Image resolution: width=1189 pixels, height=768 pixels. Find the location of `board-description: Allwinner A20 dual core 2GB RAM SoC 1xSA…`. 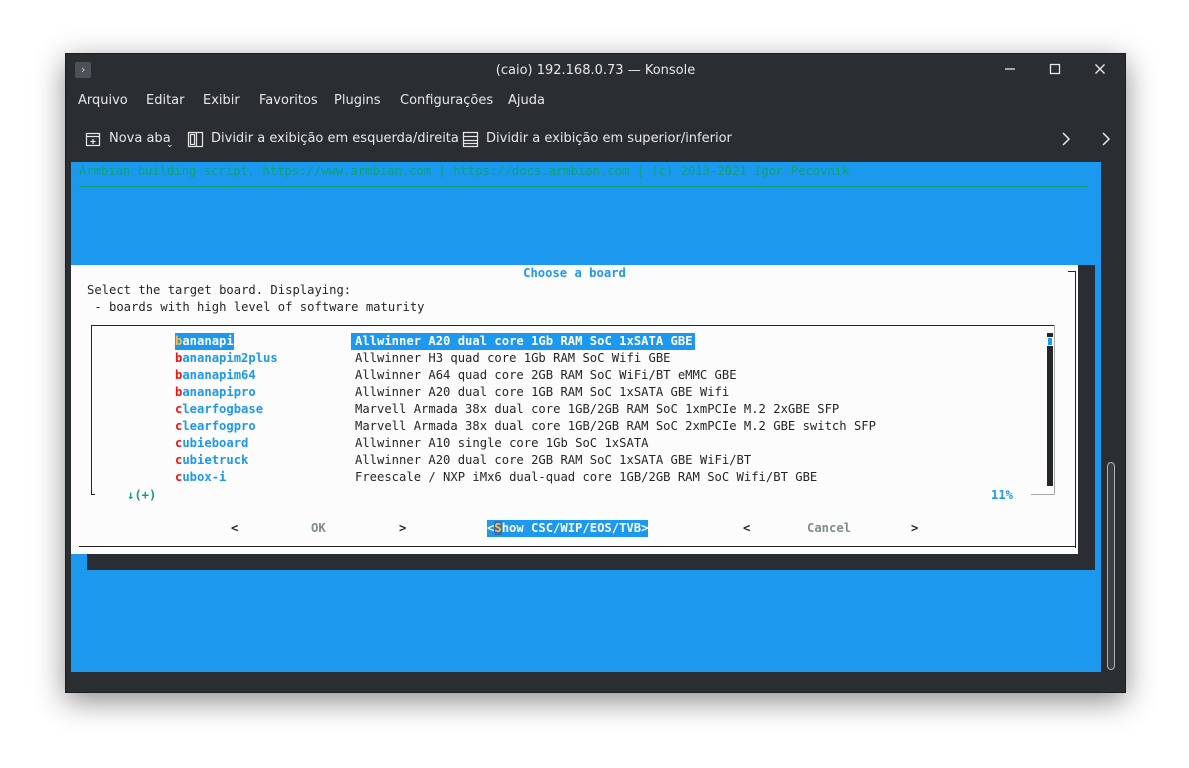

board-description: Allwinner A20 dual core 2GB RAM SoC 1xSA… is located at coordinates (553, 460).